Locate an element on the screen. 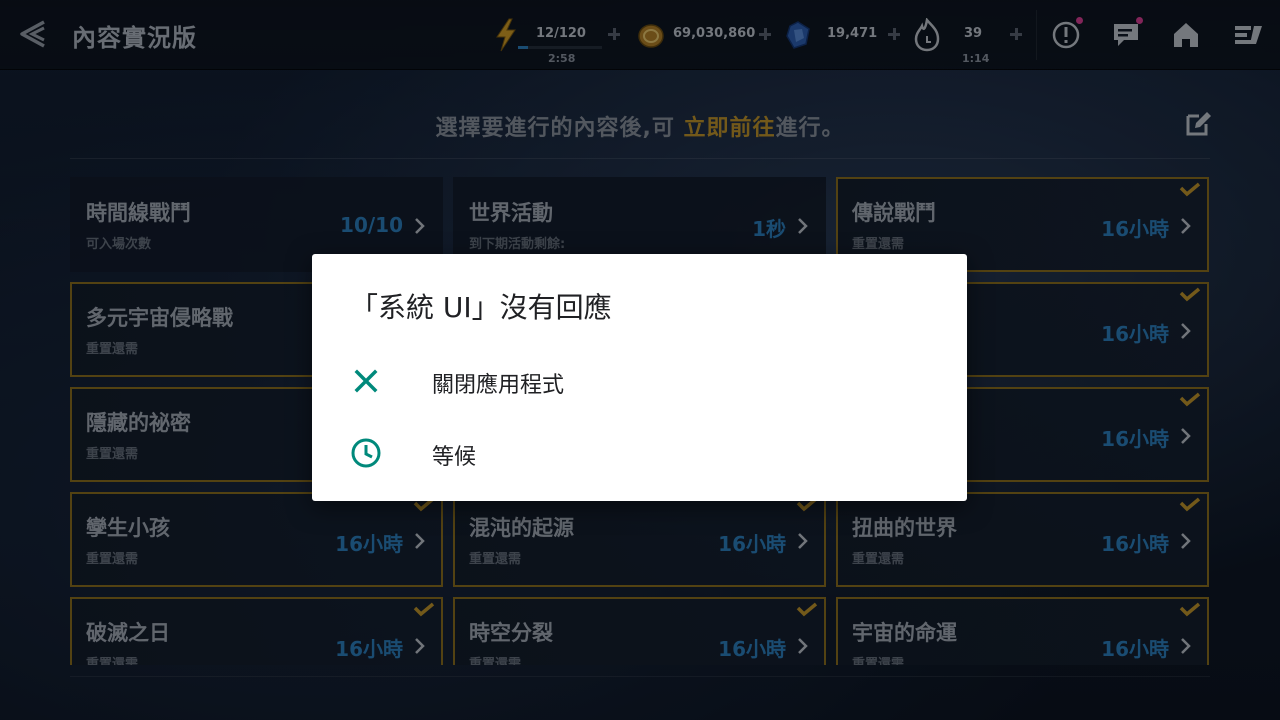  dialog-title: 「系統 UI」沒有回應 is located at coordinates (481, 307).